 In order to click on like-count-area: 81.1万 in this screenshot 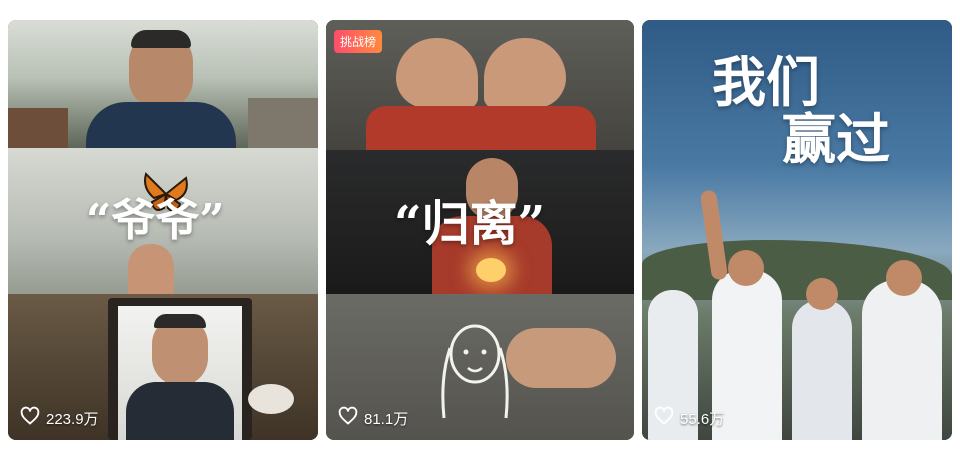, I will do `click(373, 418)`.